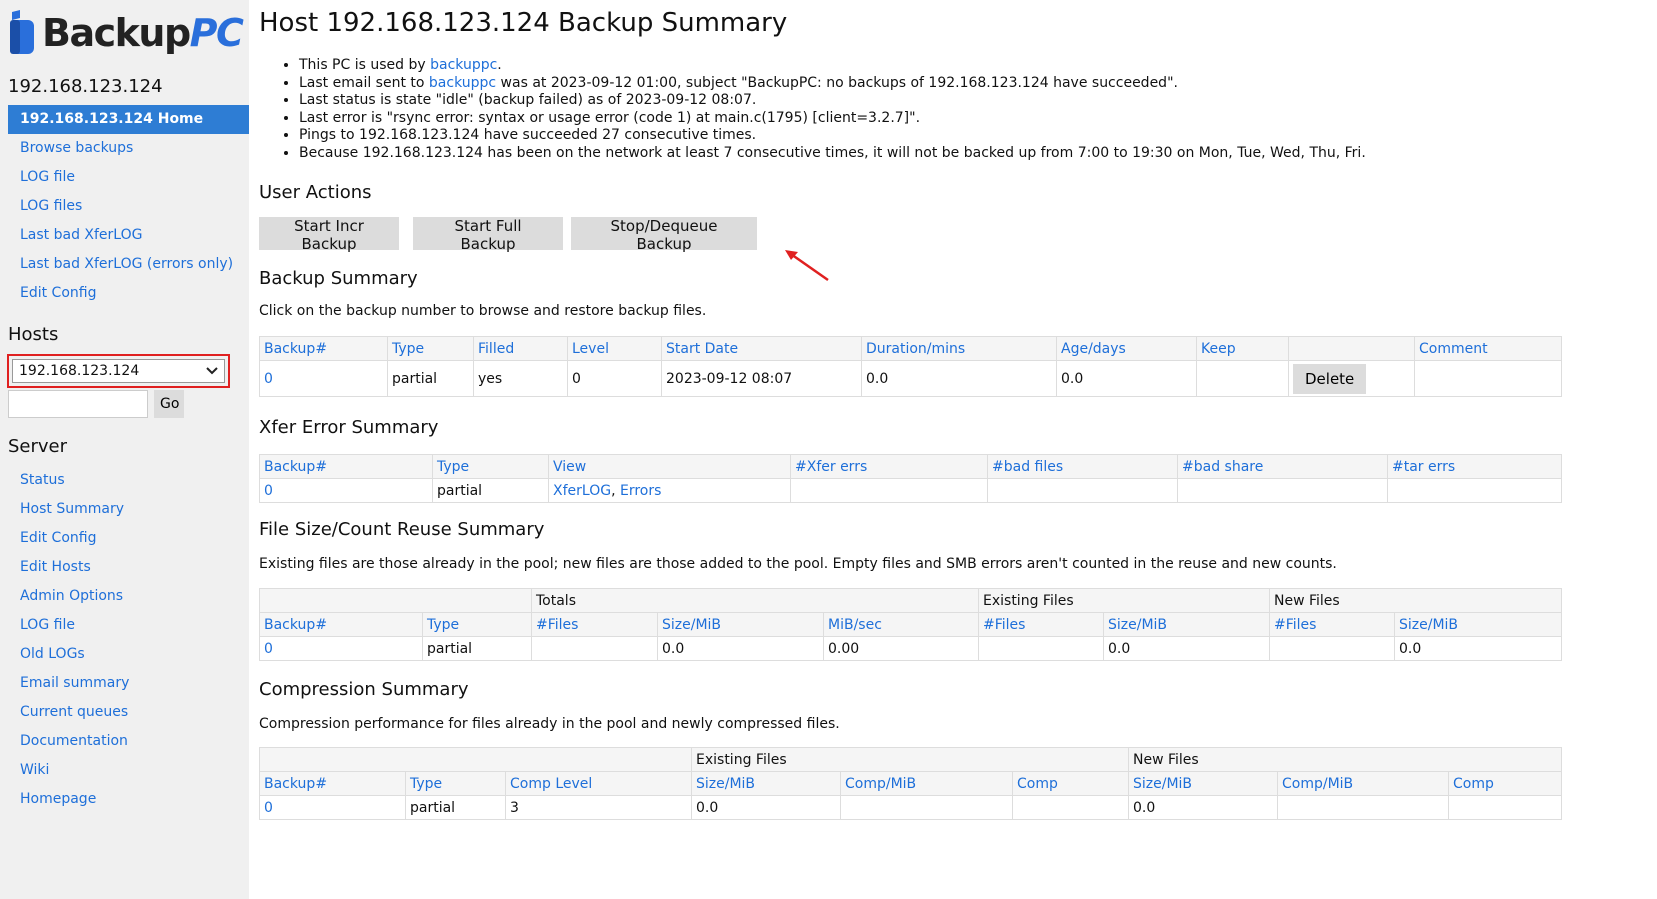 This screenshot has height=899, width=1657. I want to click on backuppc-logo: BackupPC, so click(126, 33).